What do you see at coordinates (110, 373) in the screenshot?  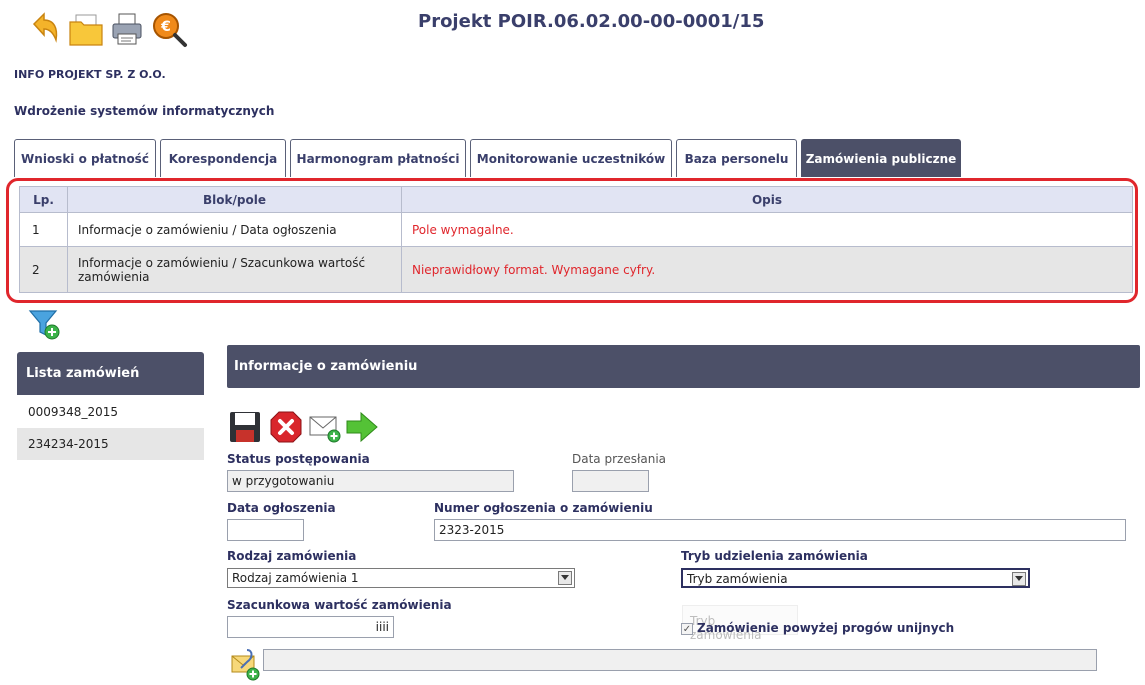 I see `orders-list-title: Lista zamówień` at bounding box center [110, 373].